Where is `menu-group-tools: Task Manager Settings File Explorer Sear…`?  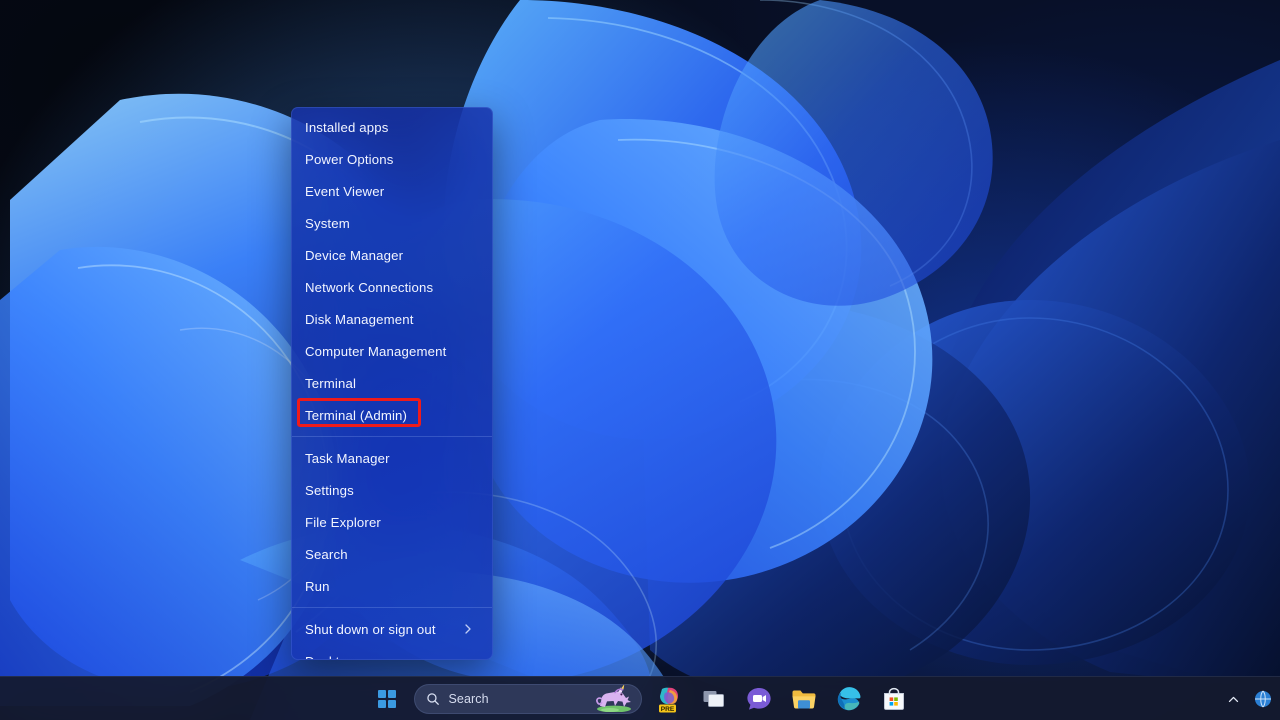
menu-group-tools: Task Manager Settings File Explorer Sear… is located at coordinates (392, 522).